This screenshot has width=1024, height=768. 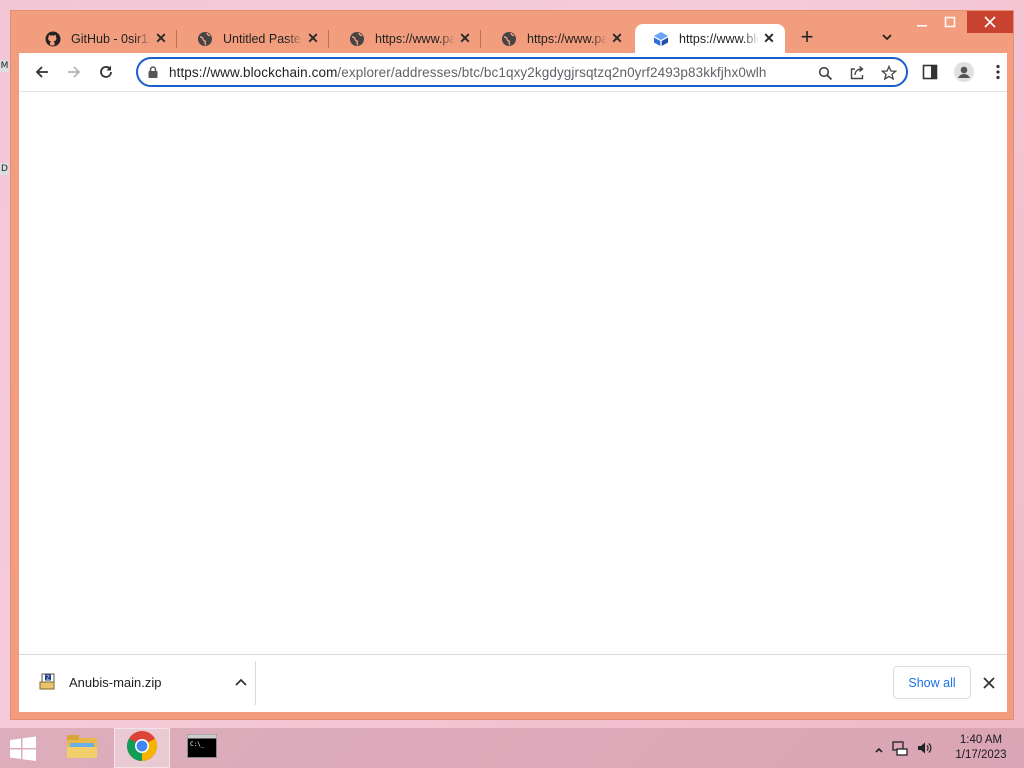 What do you see at coordinates (115, 682) in the screenshot?
I see `download-file-name: Anubis-main.zip` at bounding box center [115, 682].